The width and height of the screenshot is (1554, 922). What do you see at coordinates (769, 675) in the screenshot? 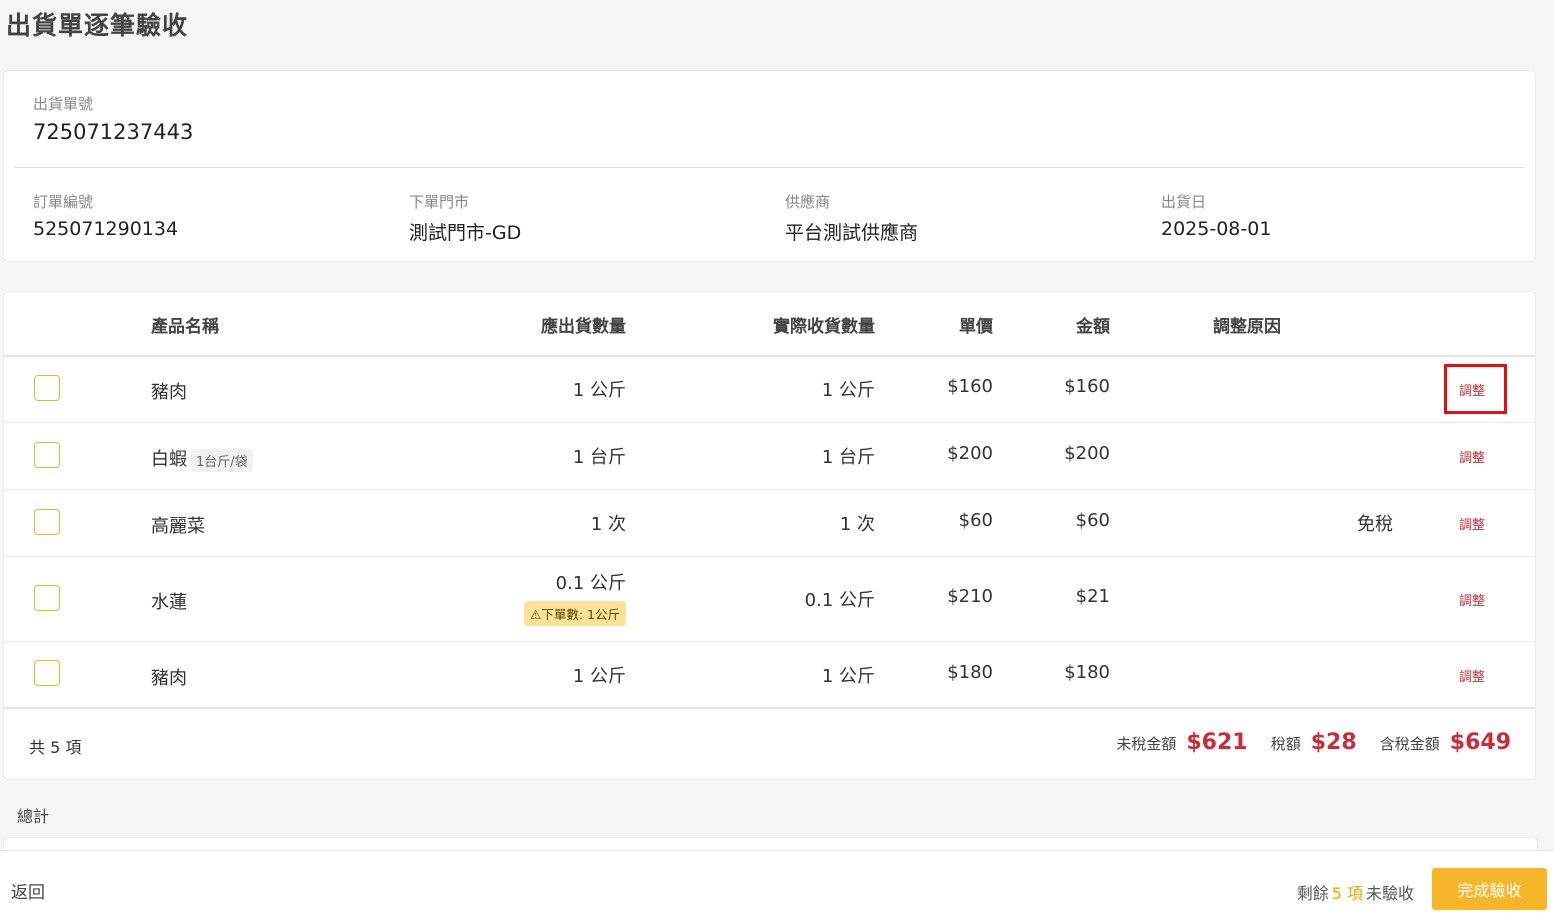
I see `table-row: 豬肉 1 公斤 1 公斤 $180 $180 調整` at bounding box center [769, 675].